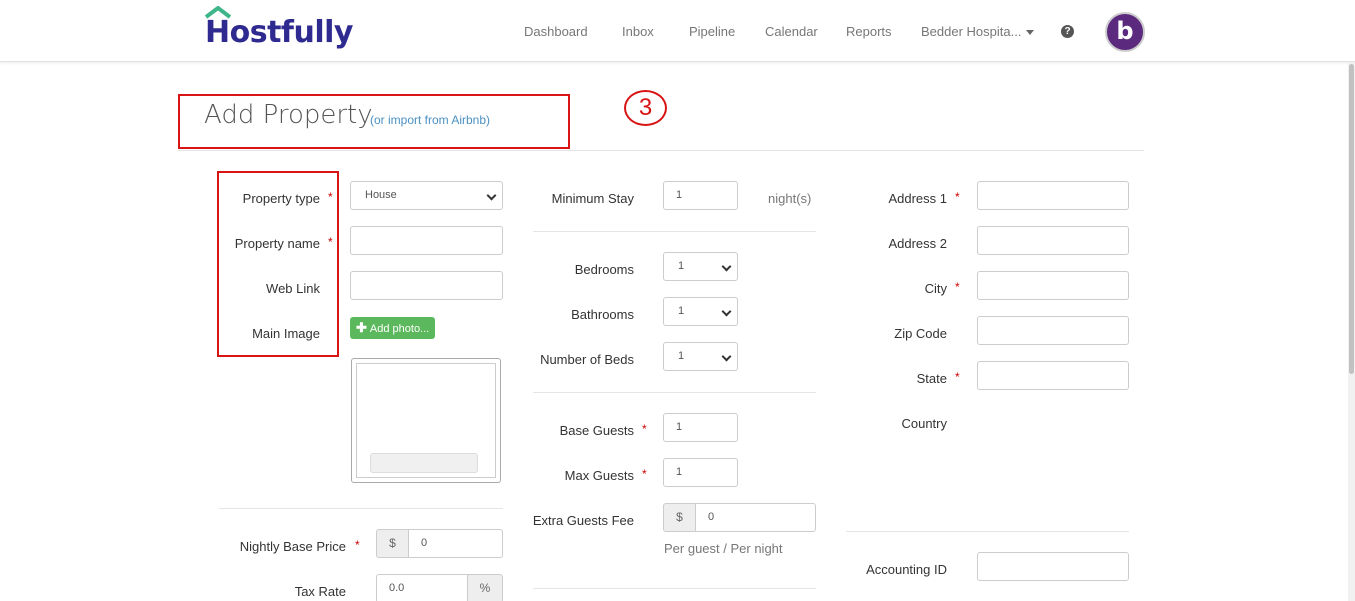 This screenshot has width=1355, height=601. I want to click on nights-unit-label: night(s), so click(790, 198).